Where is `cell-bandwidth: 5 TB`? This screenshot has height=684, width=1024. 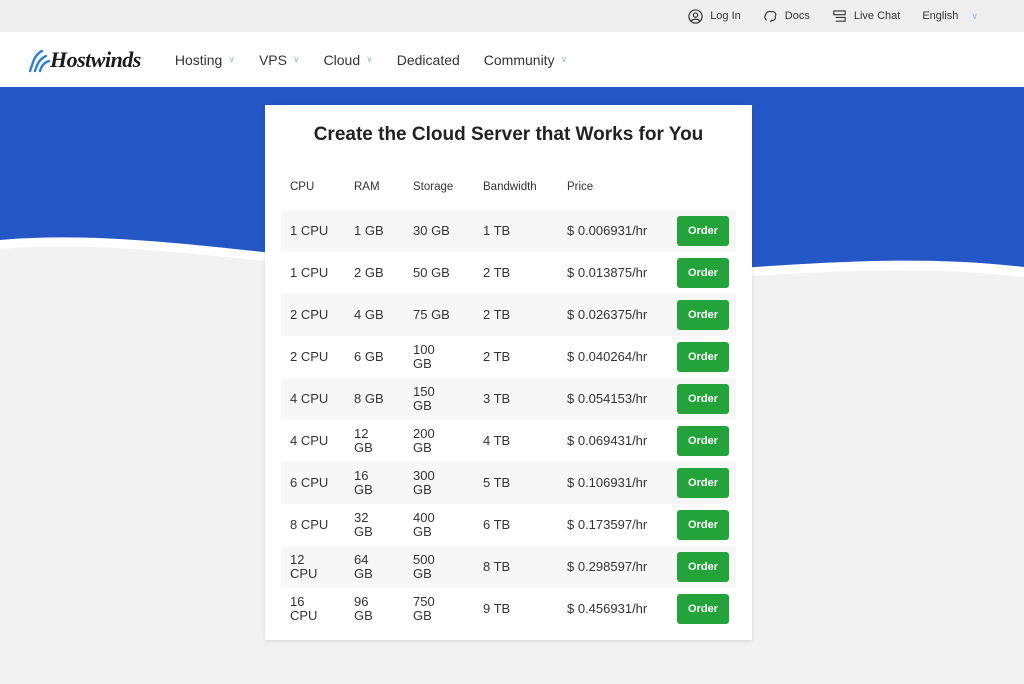 cell-bandwidth: 5 TB is located at coordinates (516, 483).